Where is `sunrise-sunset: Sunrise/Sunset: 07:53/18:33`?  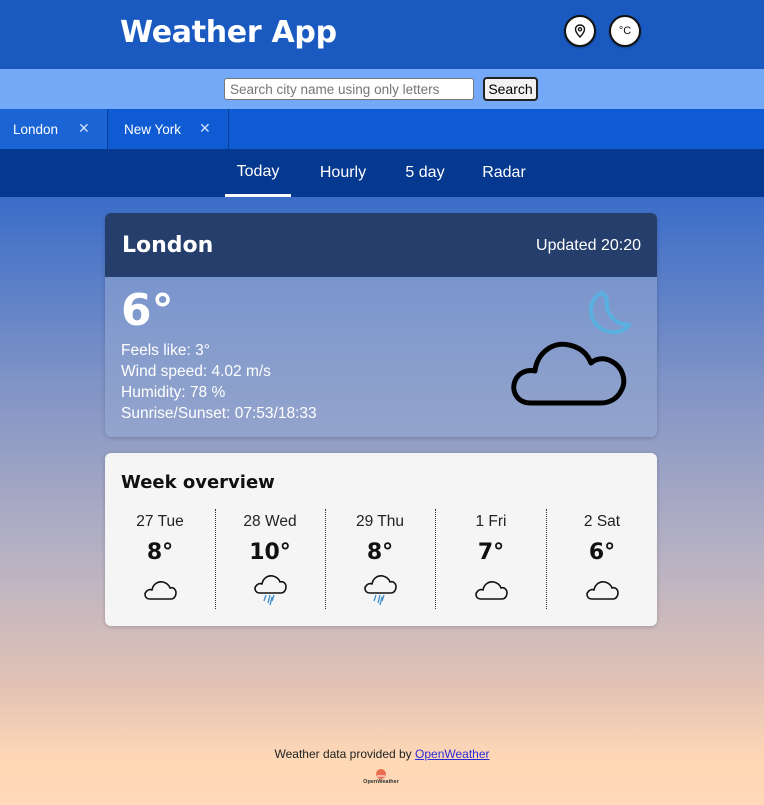 sunrise-sunset: Sunrise/Sunset: 07:53/18:33 is located at coordinates (219, 413).